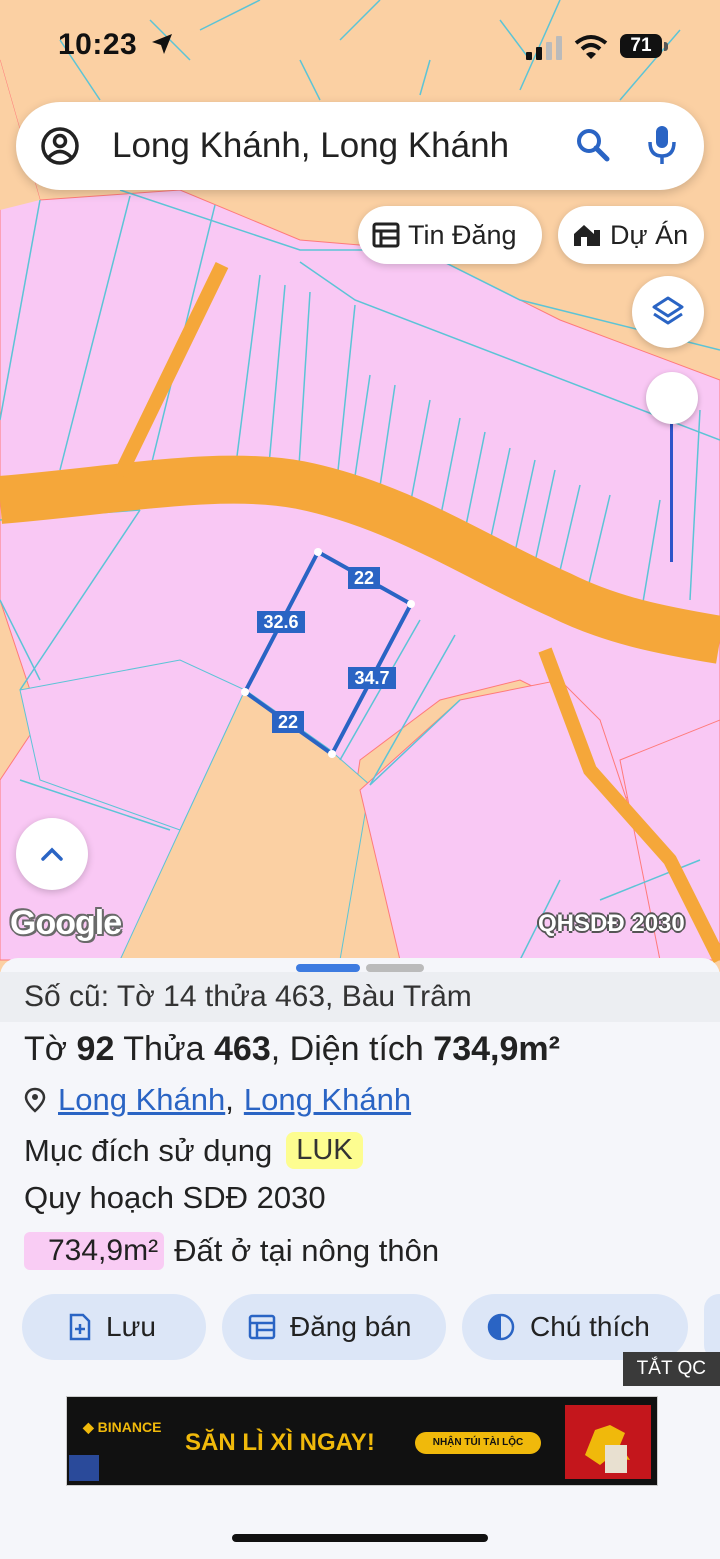  Describe the element at coordinates (501, 1327) in the screenshot. I see `contrast-icon` at that location.